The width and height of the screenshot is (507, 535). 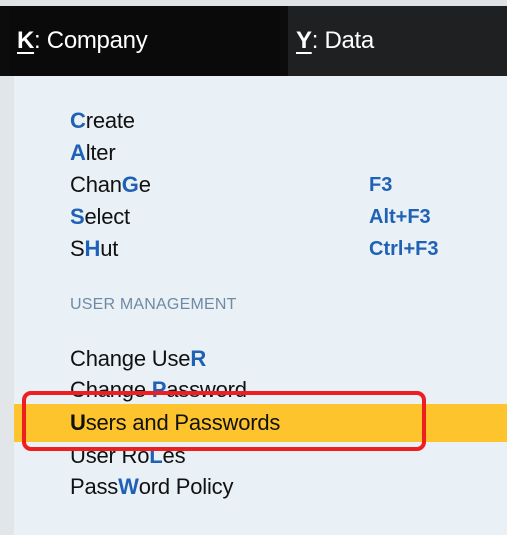 I want to click on menu-item-select: Select, so click(x=100, y=217).